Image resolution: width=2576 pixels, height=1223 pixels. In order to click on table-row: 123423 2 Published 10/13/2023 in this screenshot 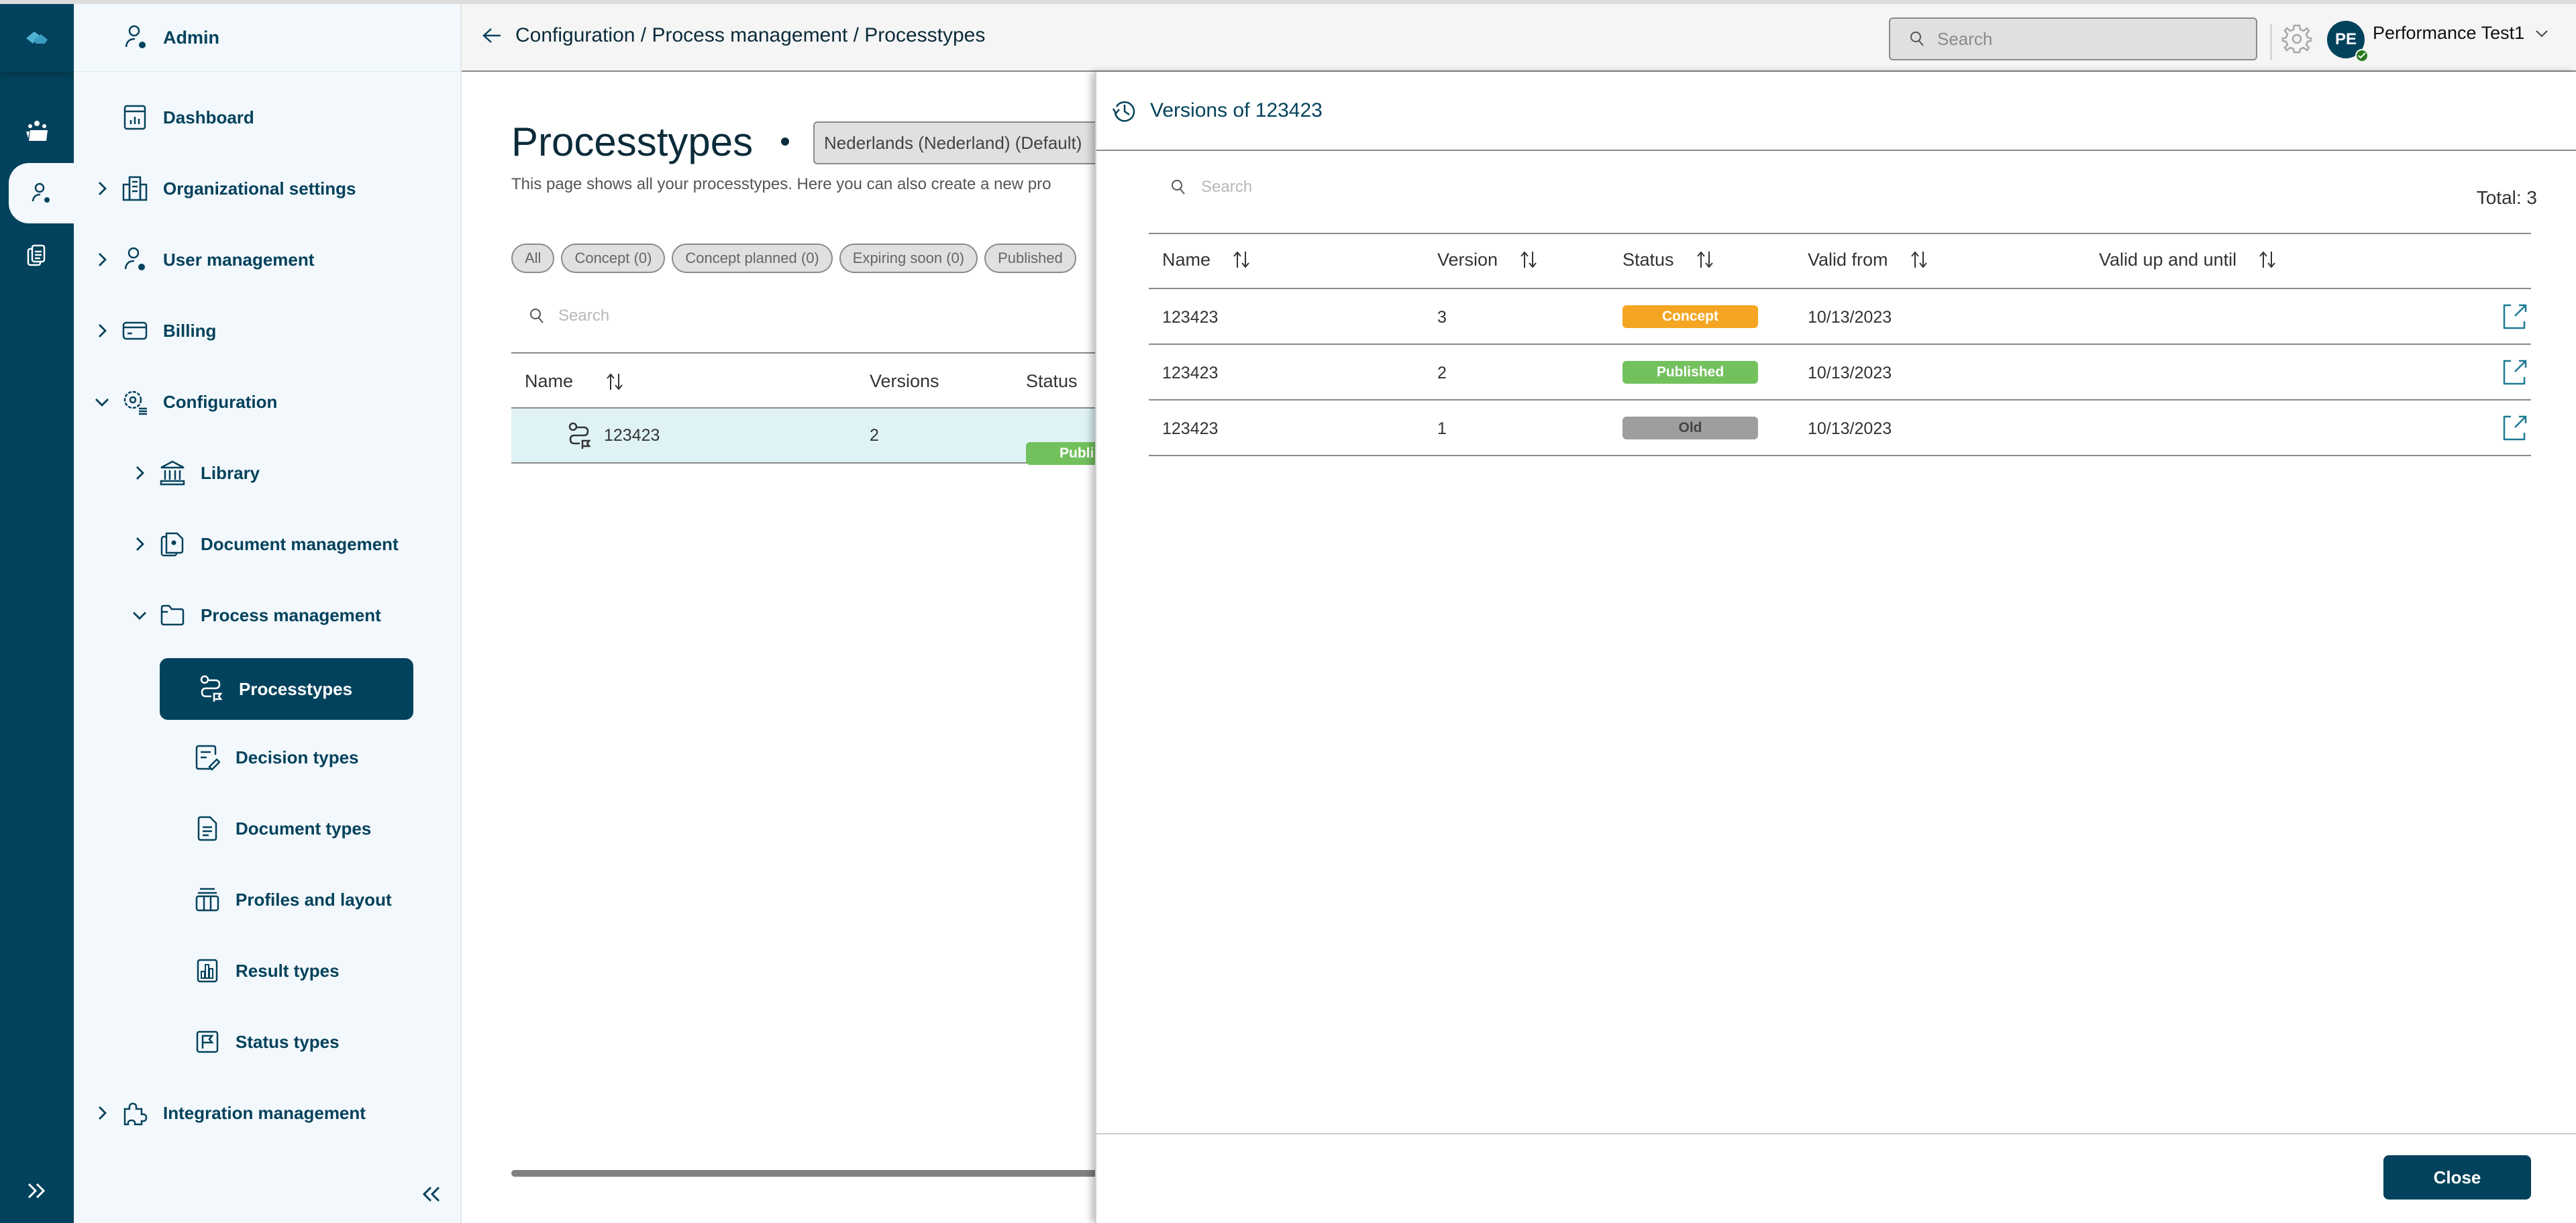, I will do `click(1840, 373)`.